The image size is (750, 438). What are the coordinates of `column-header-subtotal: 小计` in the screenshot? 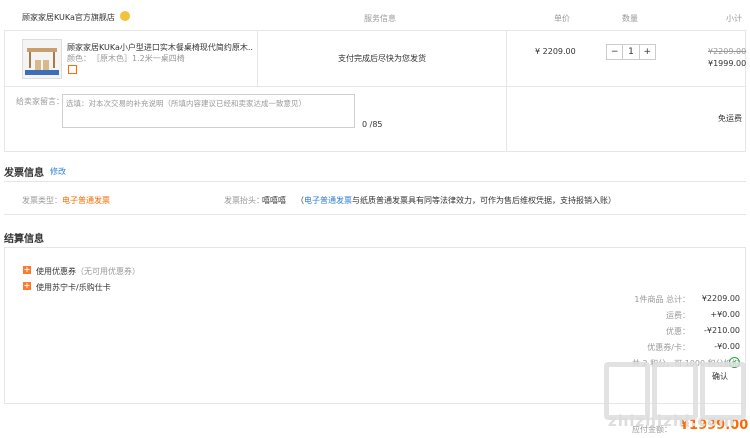 It's located at (734, 18).